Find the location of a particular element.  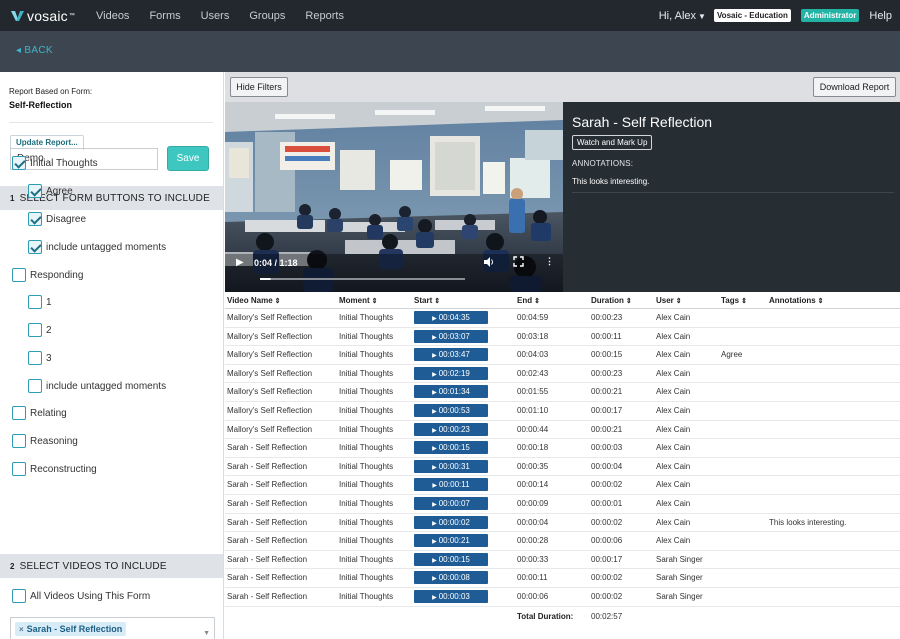

start-time-button: ▶ 00:03:47 is located at coordinates (451, 355).